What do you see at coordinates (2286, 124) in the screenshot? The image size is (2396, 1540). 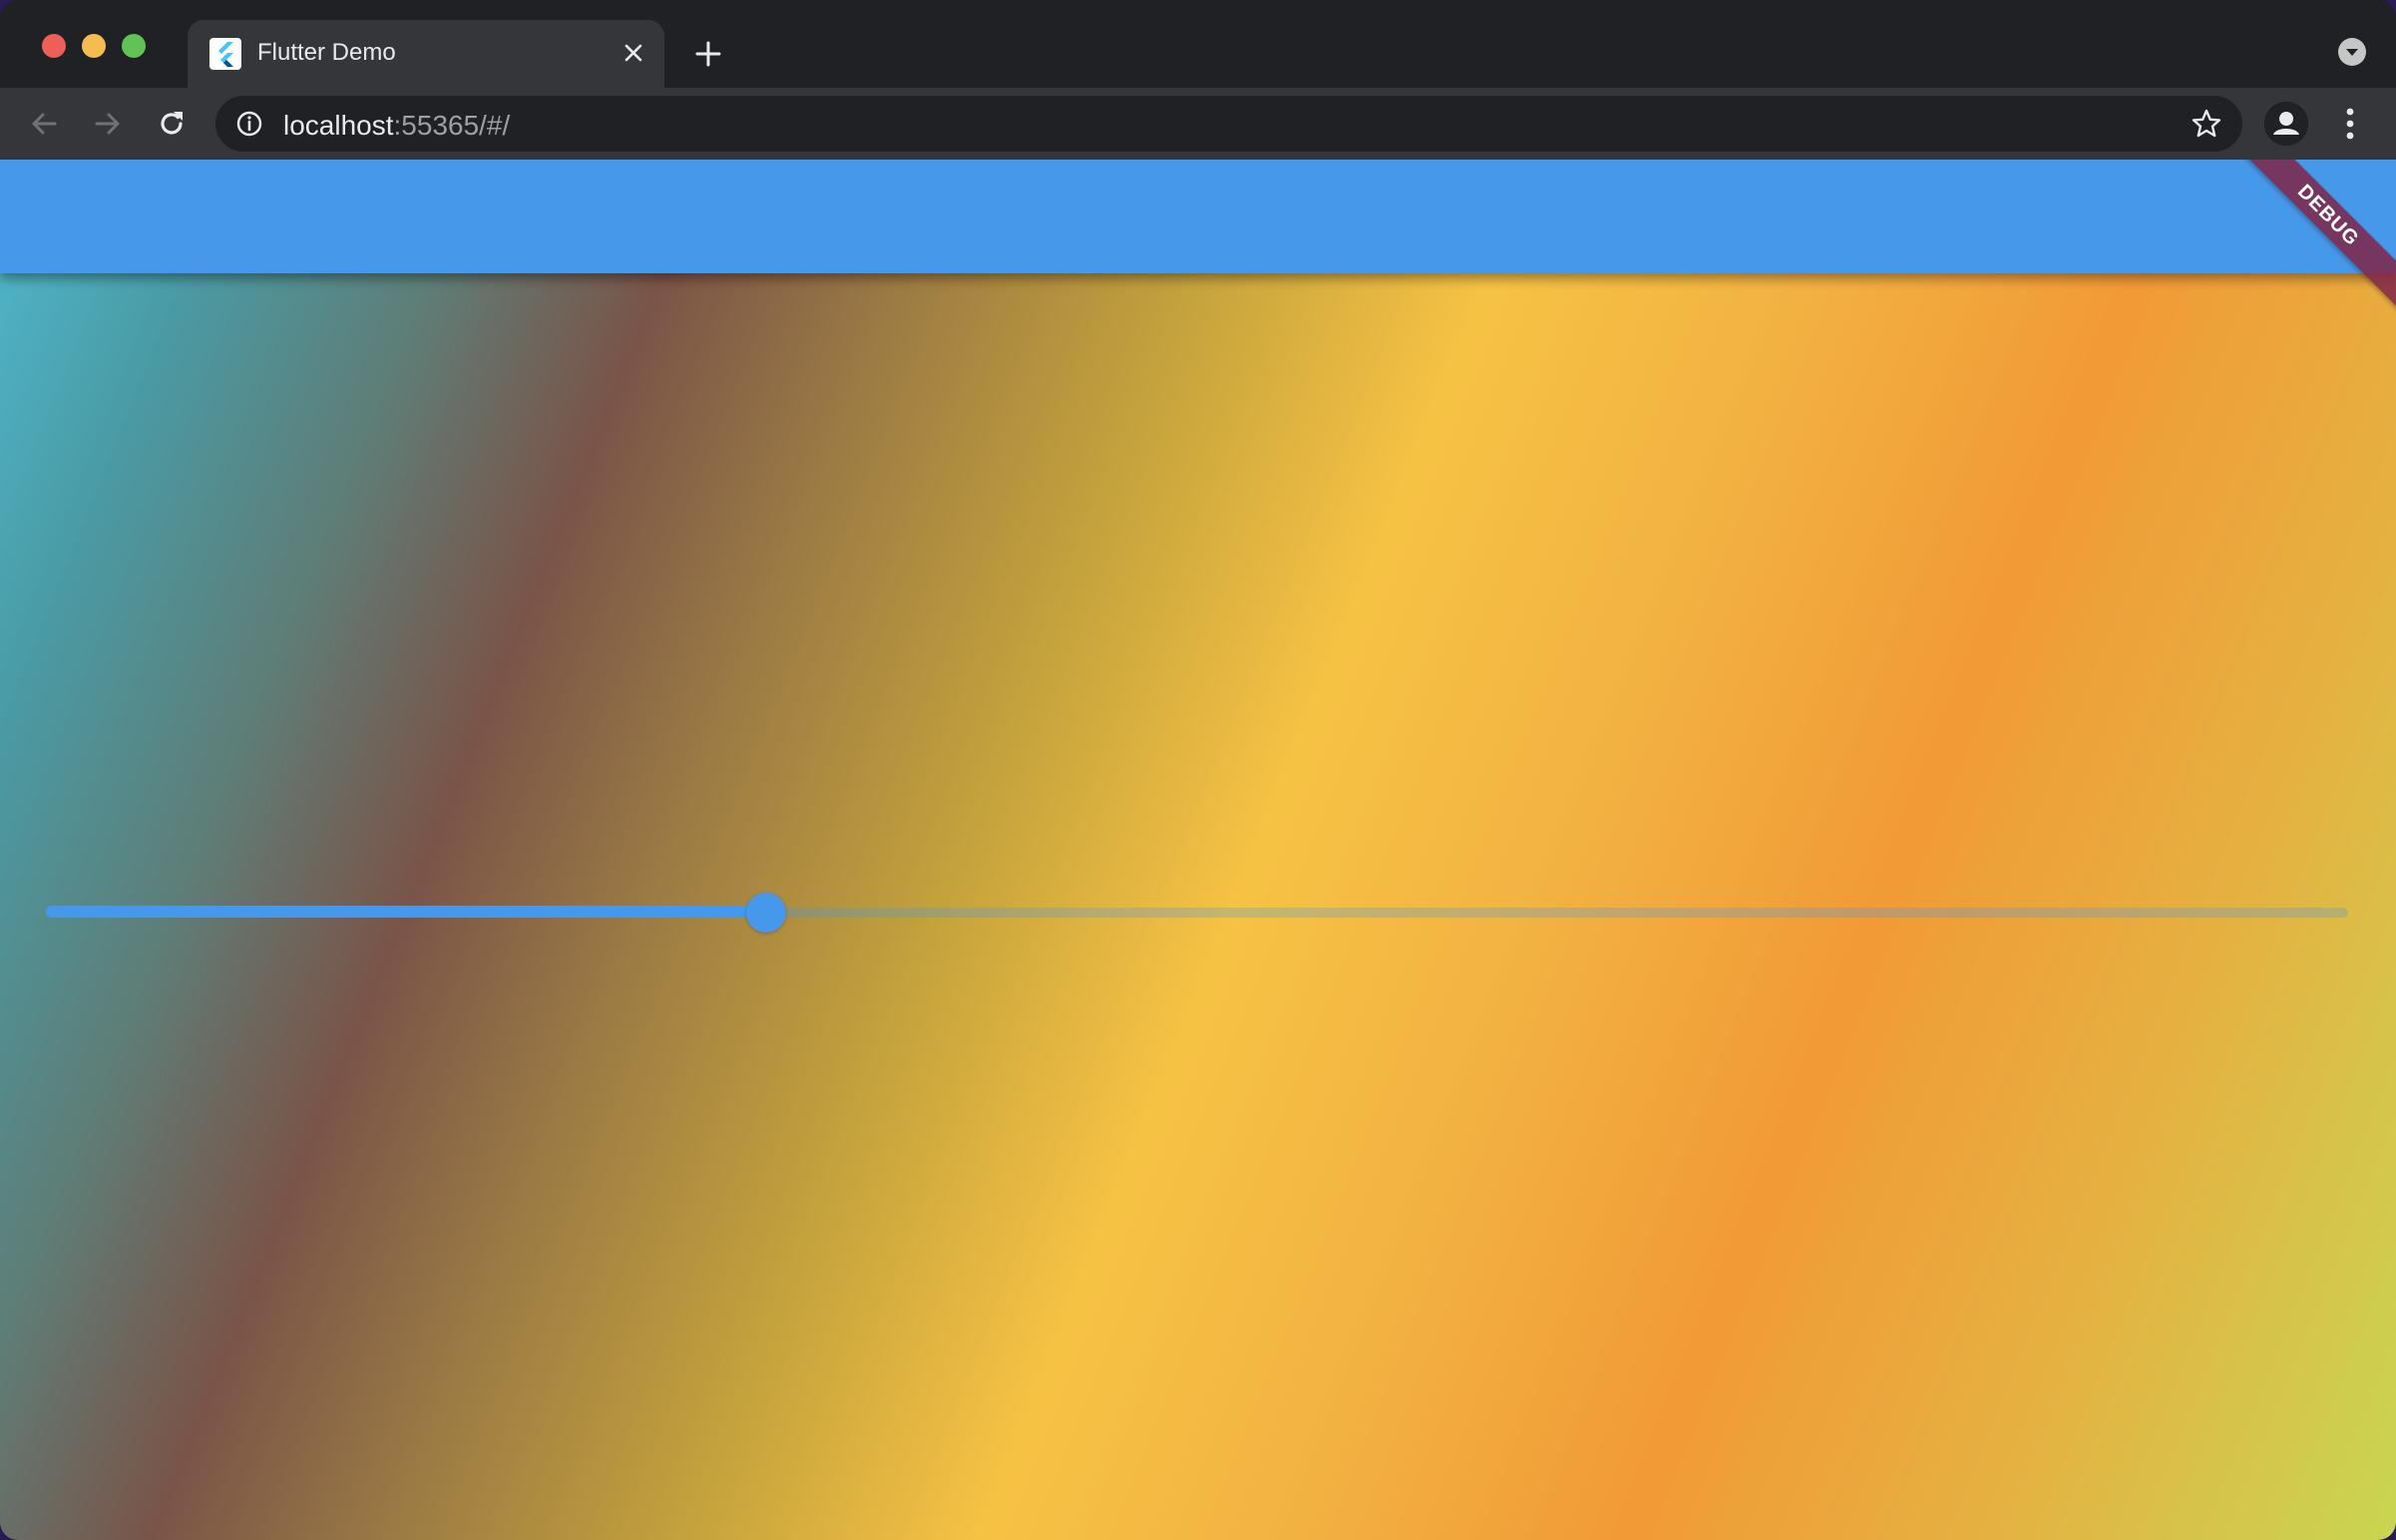 I see `person-icon` at bounding box center [2286, 124].